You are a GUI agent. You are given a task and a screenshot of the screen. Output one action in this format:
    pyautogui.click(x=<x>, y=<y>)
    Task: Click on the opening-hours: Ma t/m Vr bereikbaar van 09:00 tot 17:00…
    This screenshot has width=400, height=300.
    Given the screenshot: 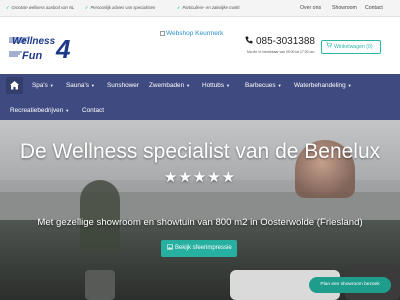 What is the action you would take?
    pyautogui.click(x=281, y=52)
    